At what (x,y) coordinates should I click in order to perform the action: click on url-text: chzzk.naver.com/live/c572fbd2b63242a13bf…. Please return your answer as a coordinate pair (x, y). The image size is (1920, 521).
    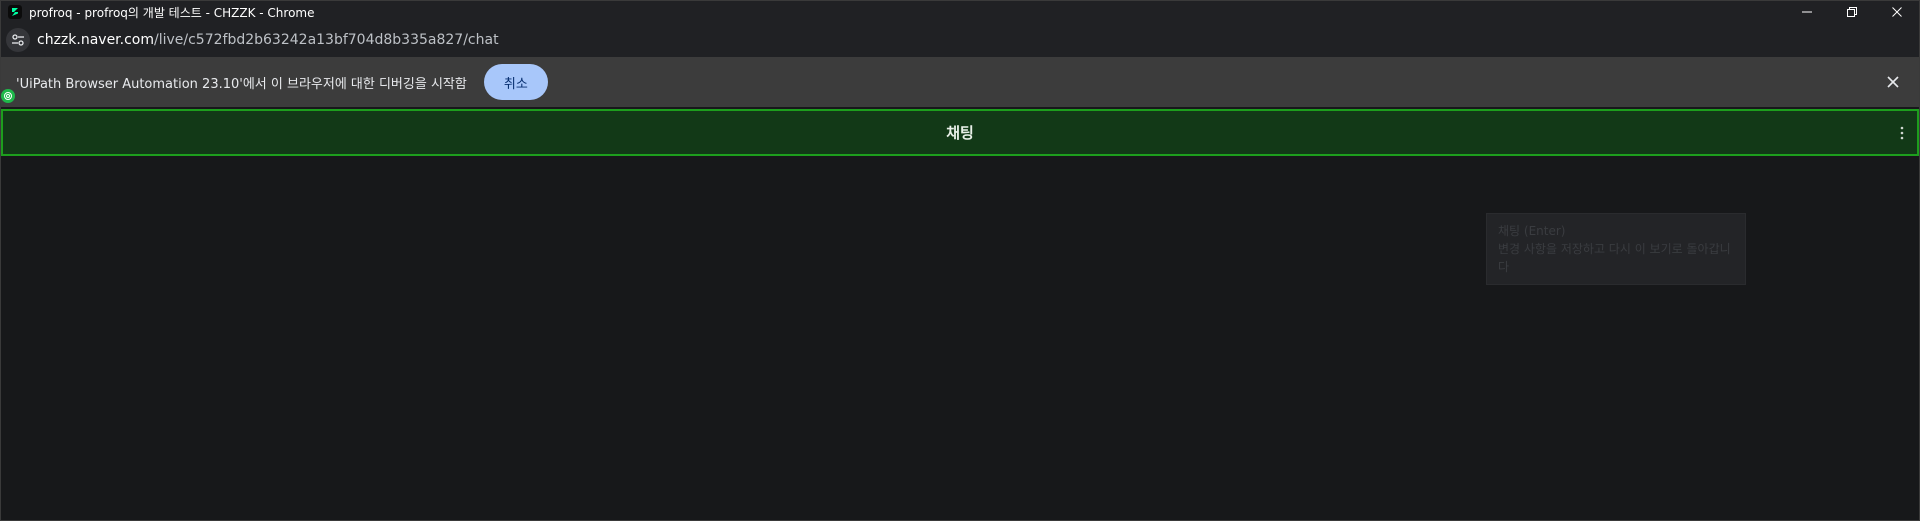
    Looking at the image, I should click on (268, 40).